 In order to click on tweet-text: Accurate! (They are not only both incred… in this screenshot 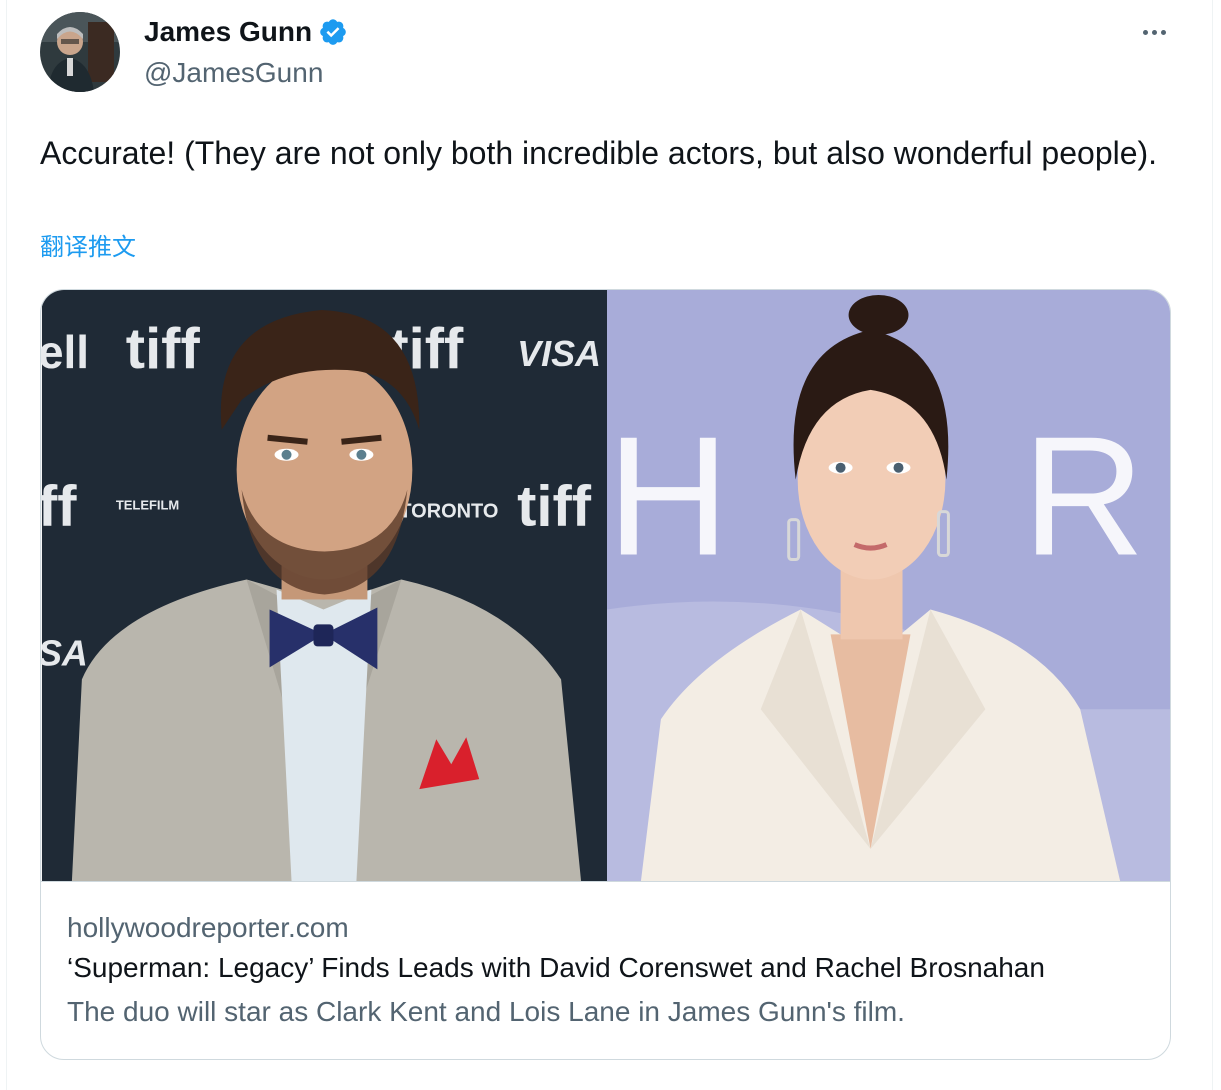, I will do `click(599, 153)`.